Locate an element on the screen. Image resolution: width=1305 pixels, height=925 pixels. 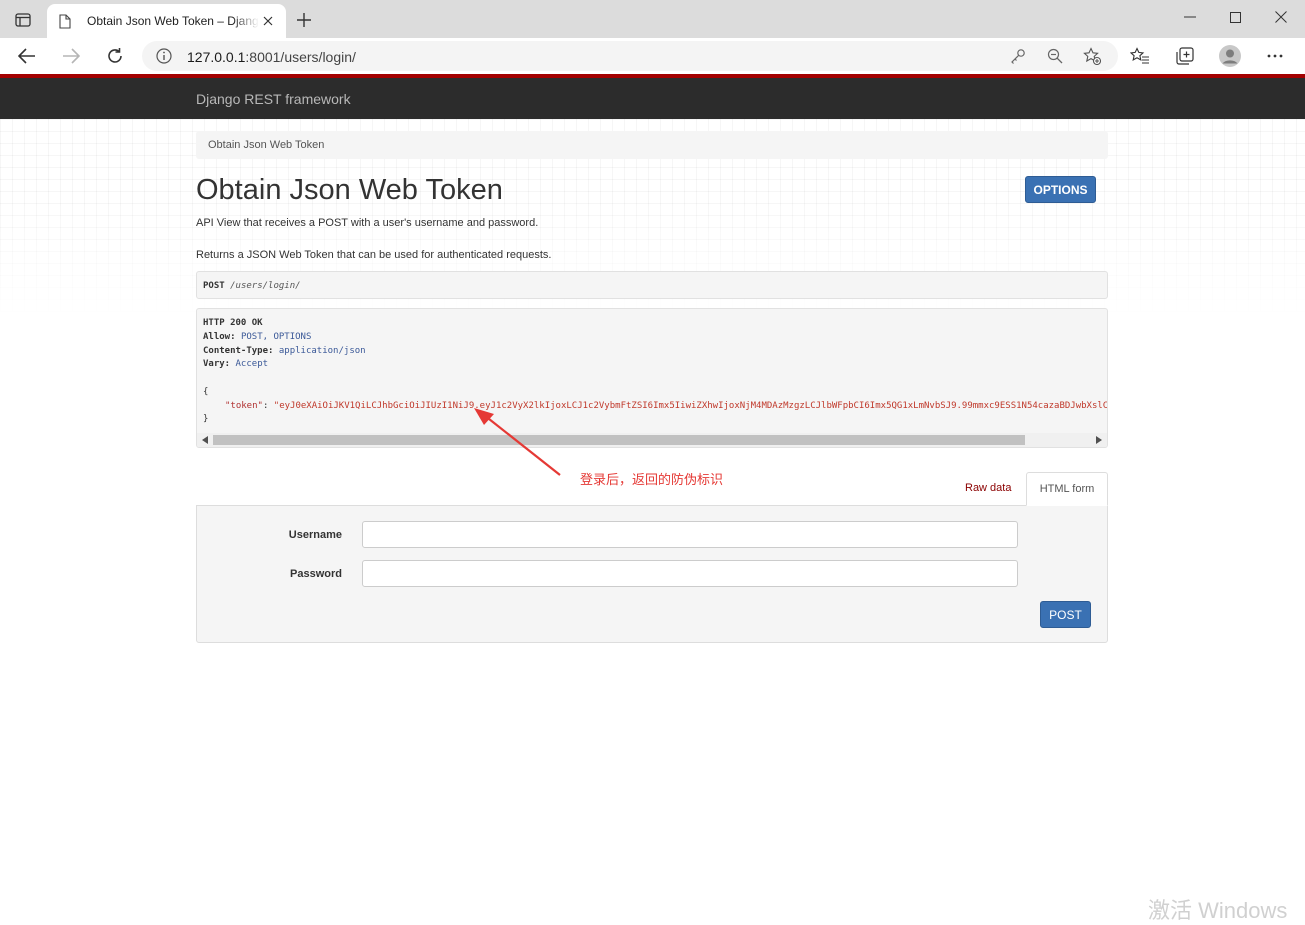
tab-html-form: HTML form is located at coordinates (1067, 489).